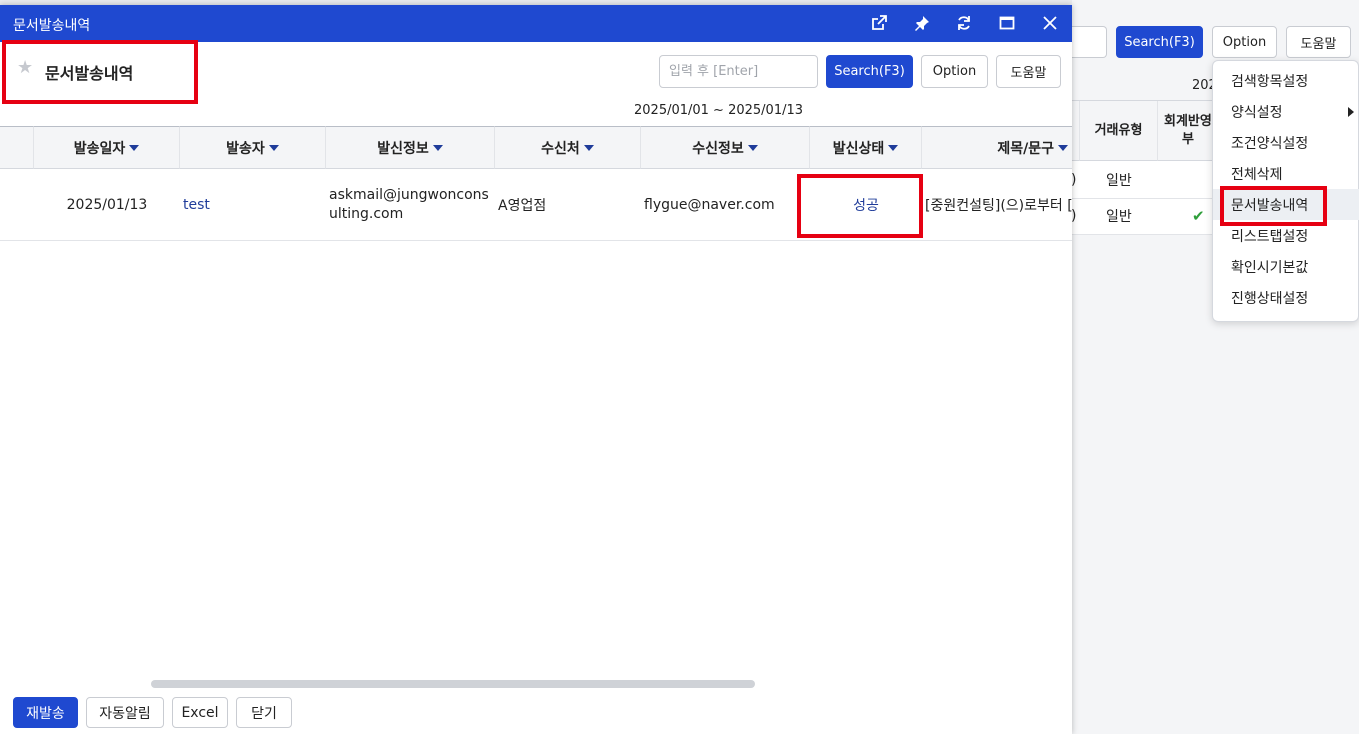 This screenshot has height=734, width=1359. I want to click on menu-item-condition-form-settings: 조건양식설정, so click(1286, 142).